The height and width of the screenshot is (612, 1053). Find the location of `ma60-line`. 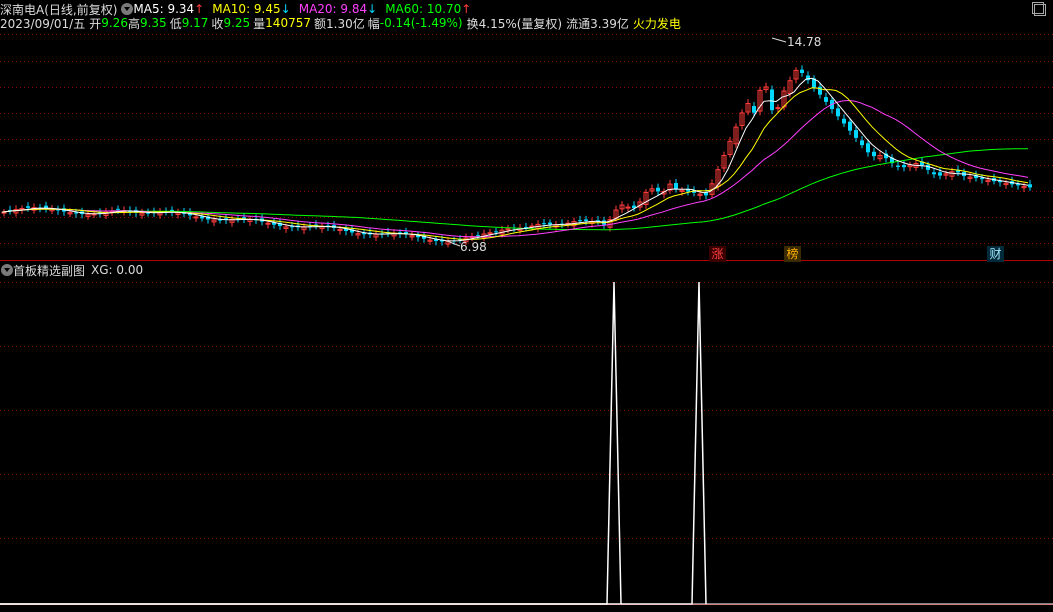

ma60-line is located at coordinates (515, 189).